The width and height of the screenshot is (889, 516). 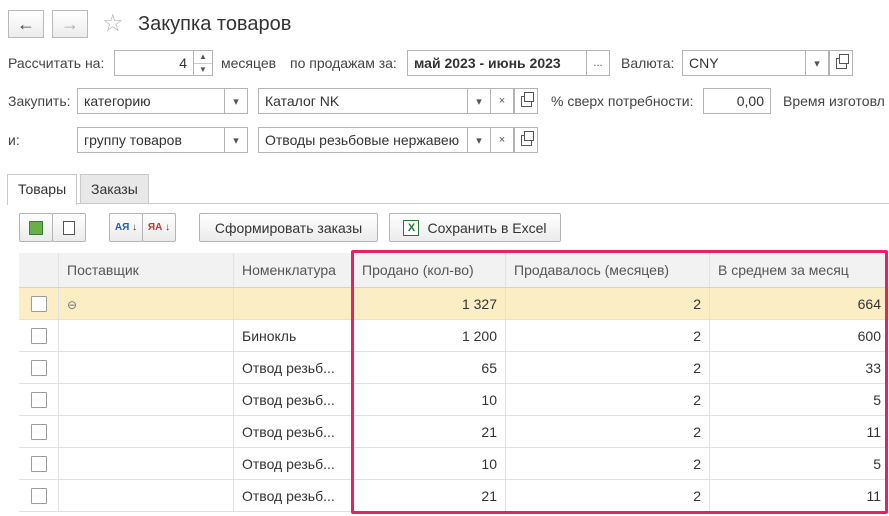 What do you see at coordinates (146, 270) in the screenshot?
I see `column-header-supplier: Поставщик` at bounding box center [146, 270].